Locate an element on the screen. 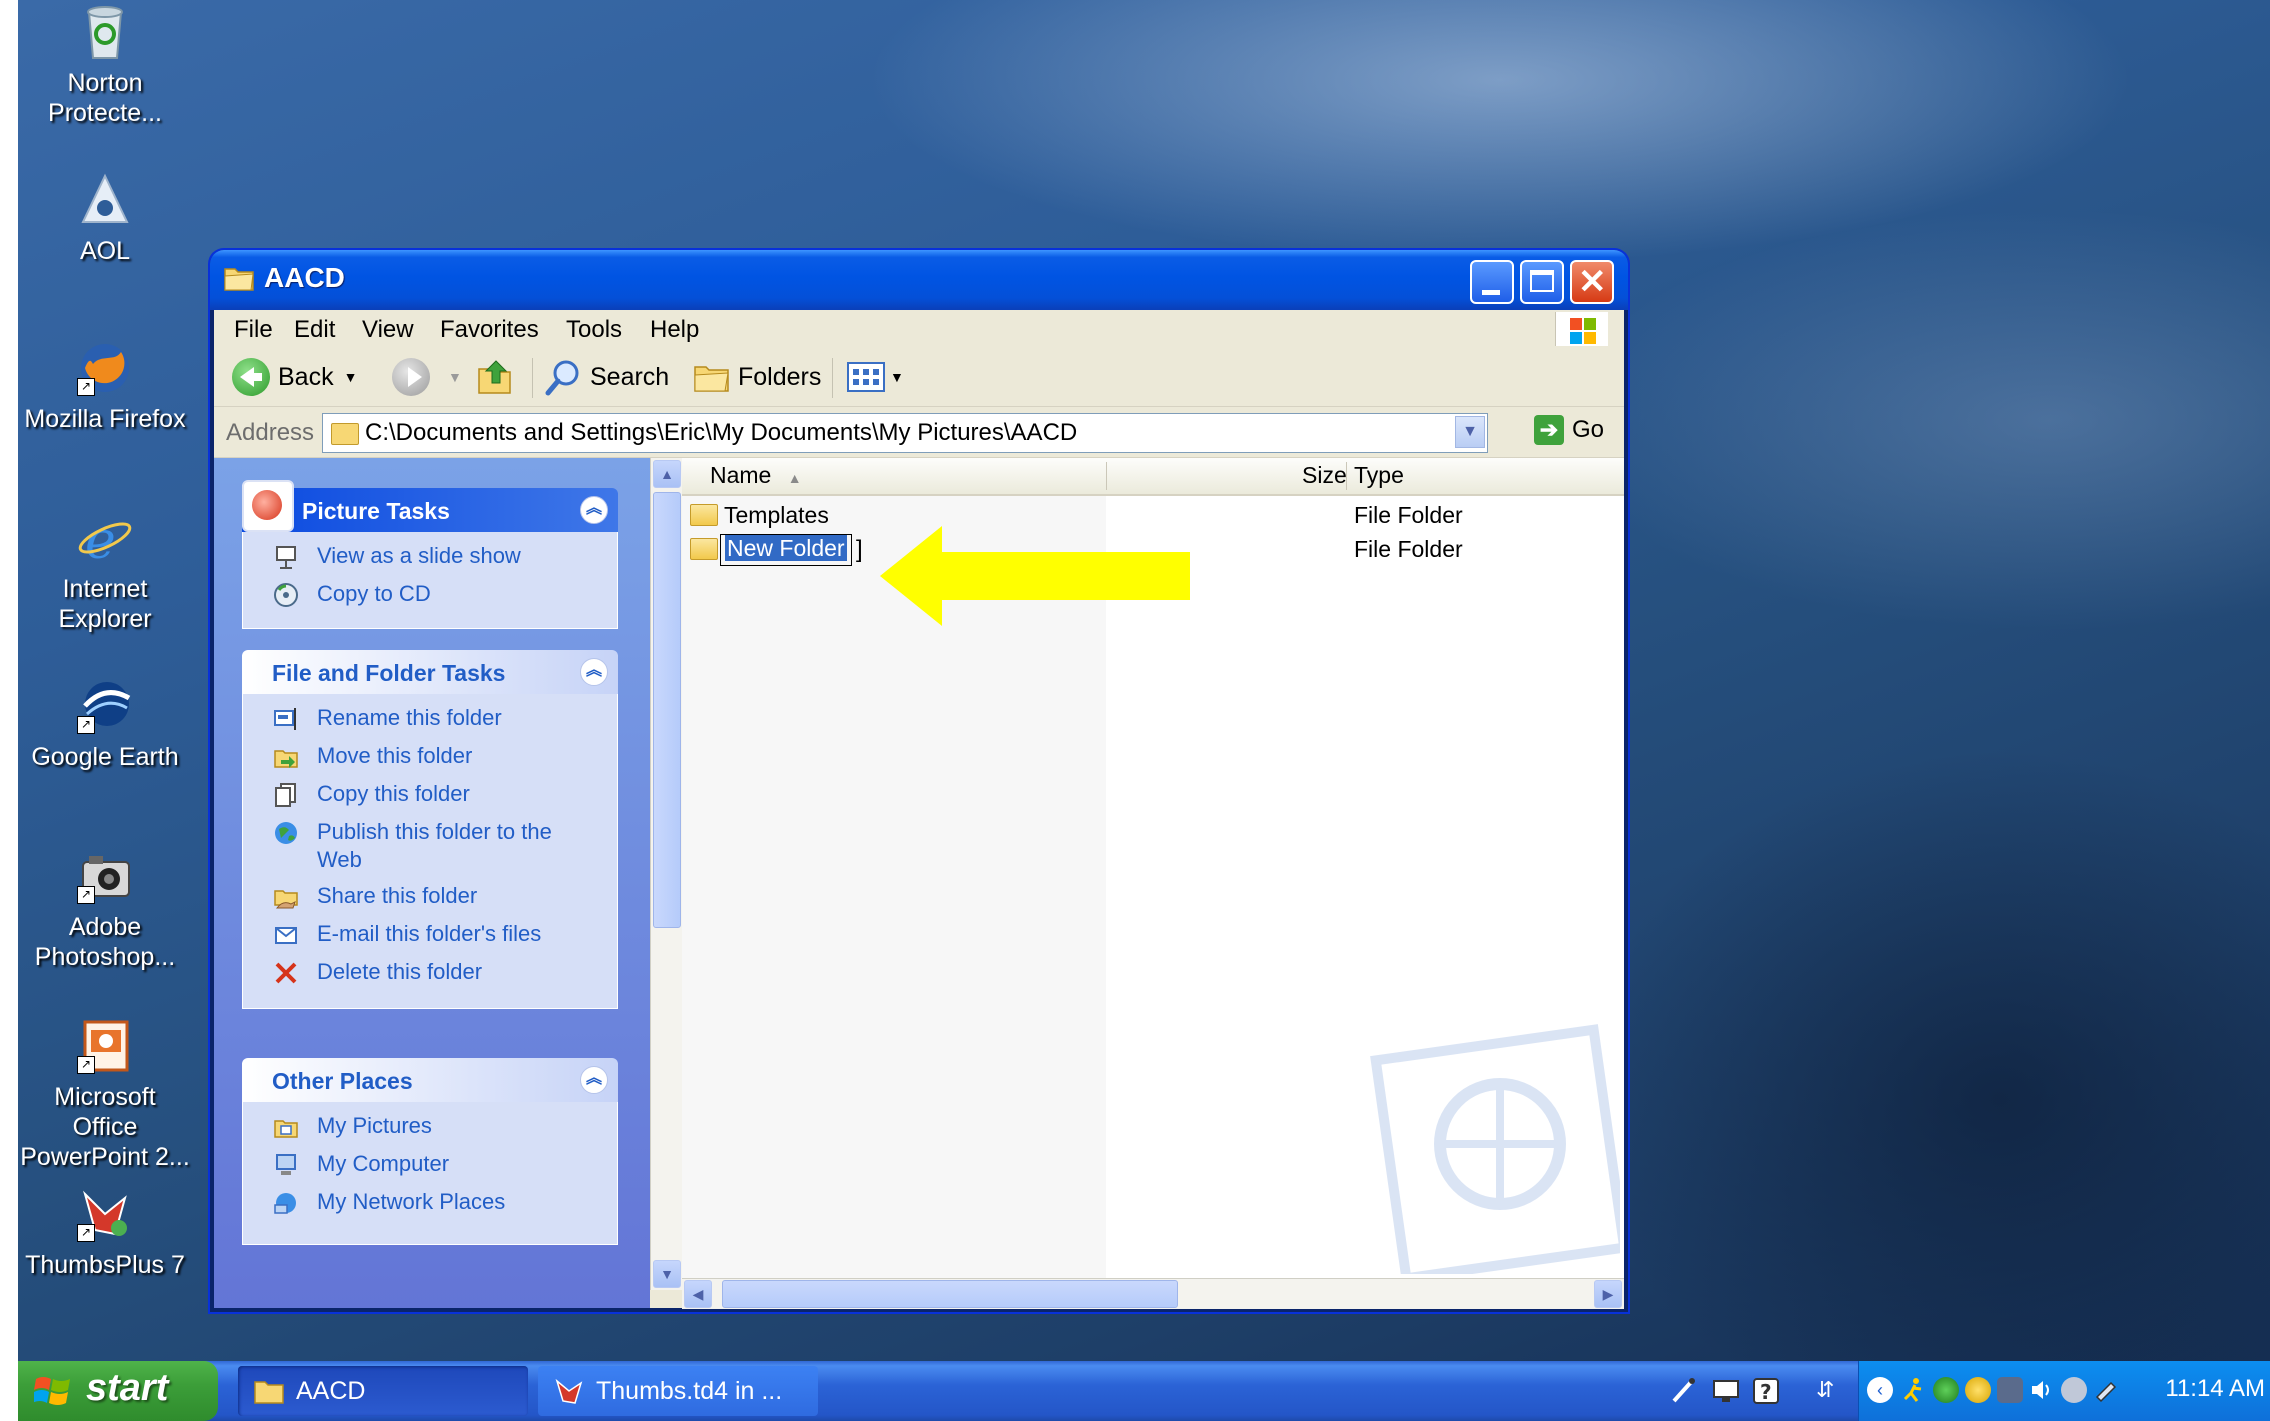 The image size is (2270, 1421). start-button: start is located at coordinates (118, 1391).